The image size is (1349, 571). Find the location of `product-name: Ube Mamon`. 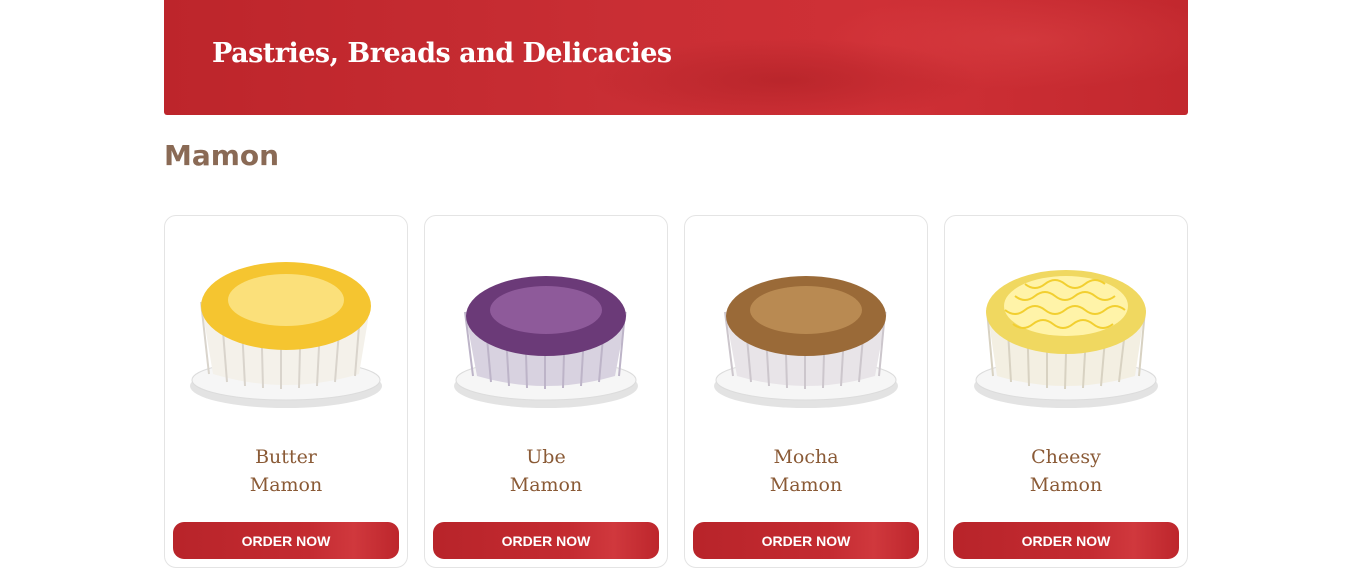

product-name: Ube Mamon is located at coordinates (546, 471).